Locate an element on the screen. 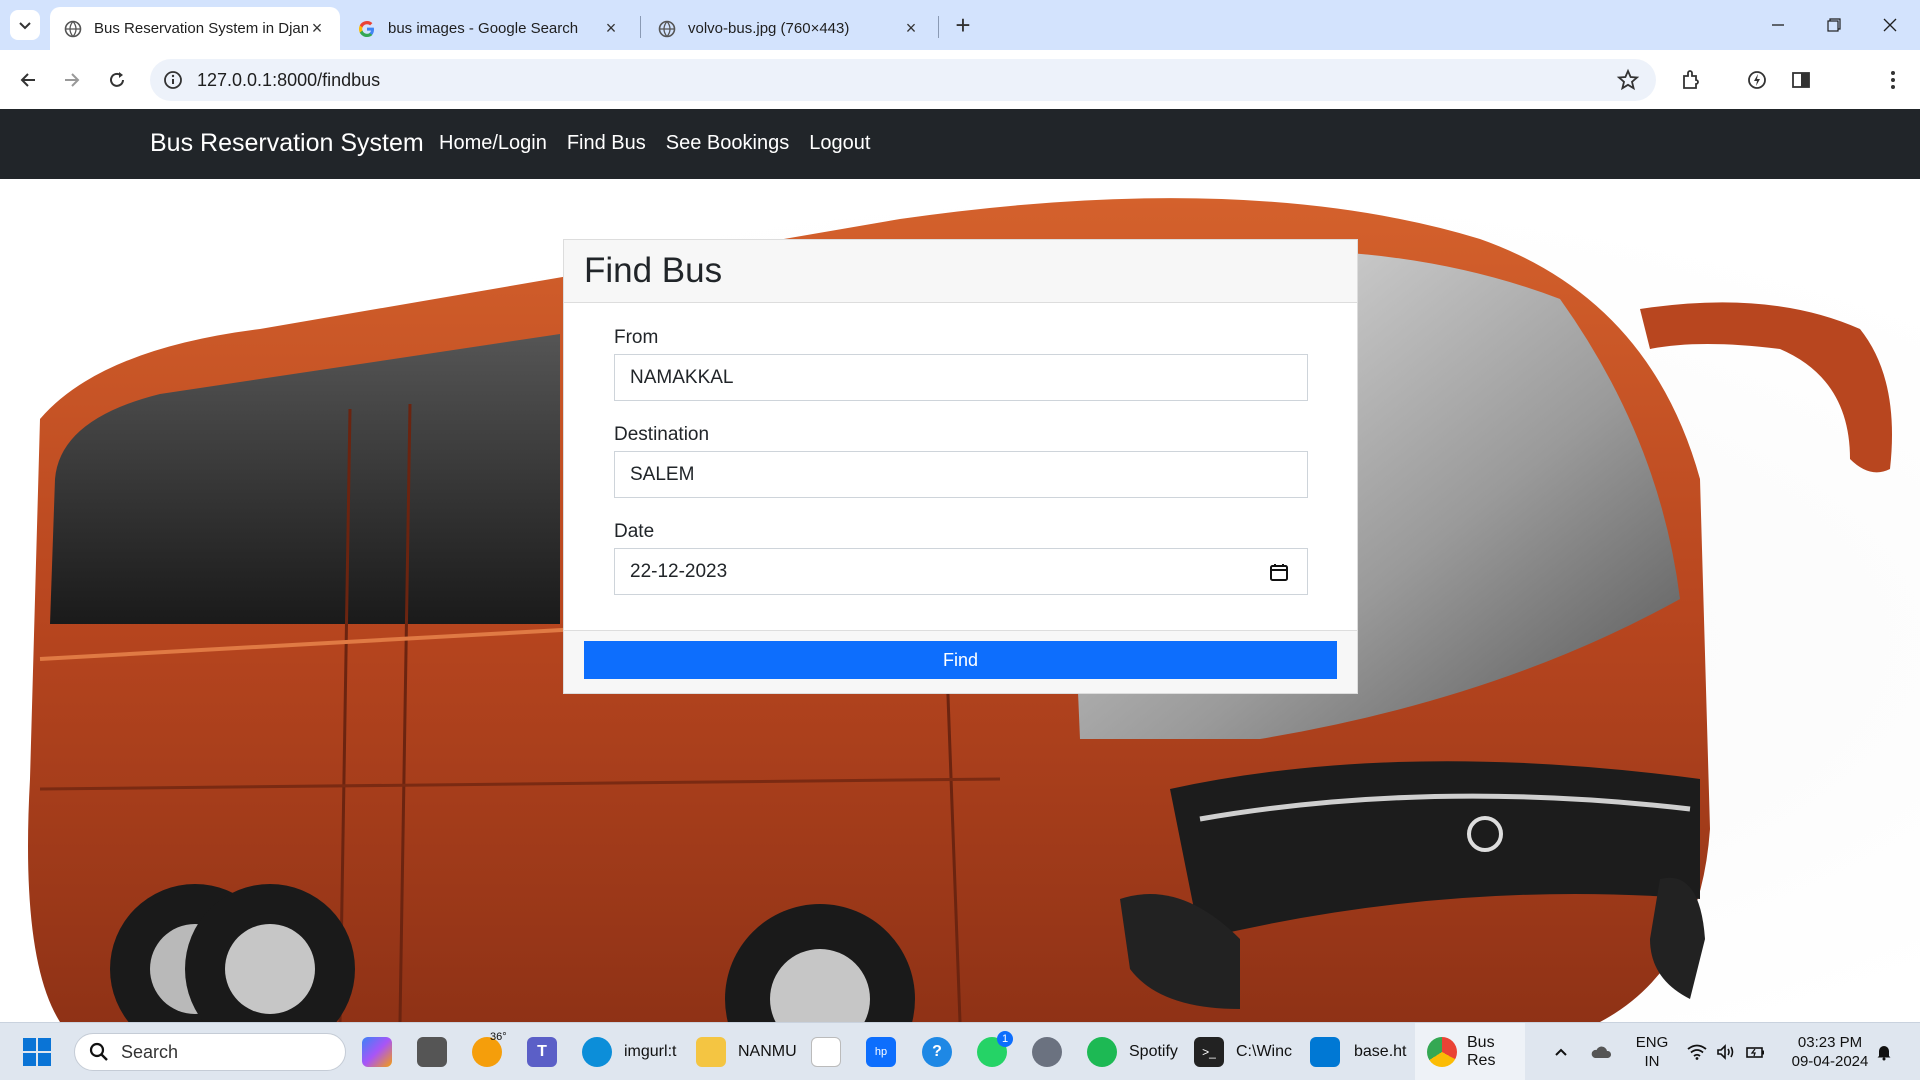  destination-label: Destination is located at coordinates (662, 434).